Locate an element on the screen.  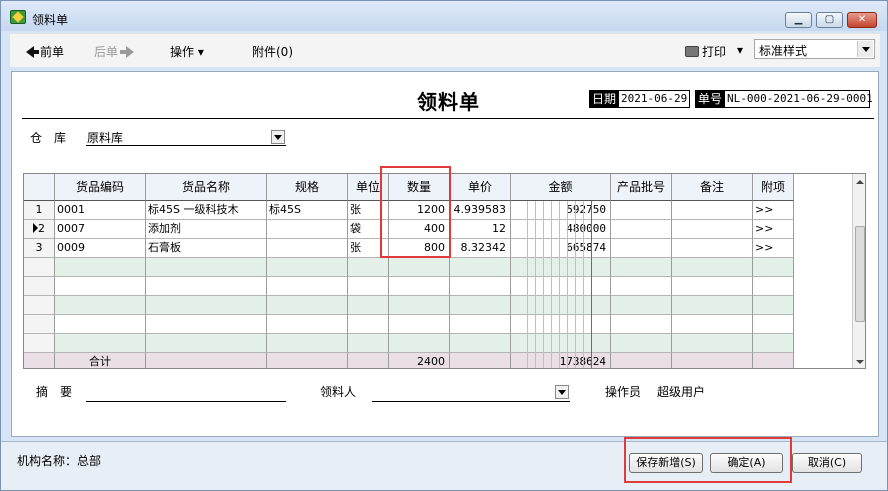
table-cell-code: 0009 is located at coordinates (100, 248).